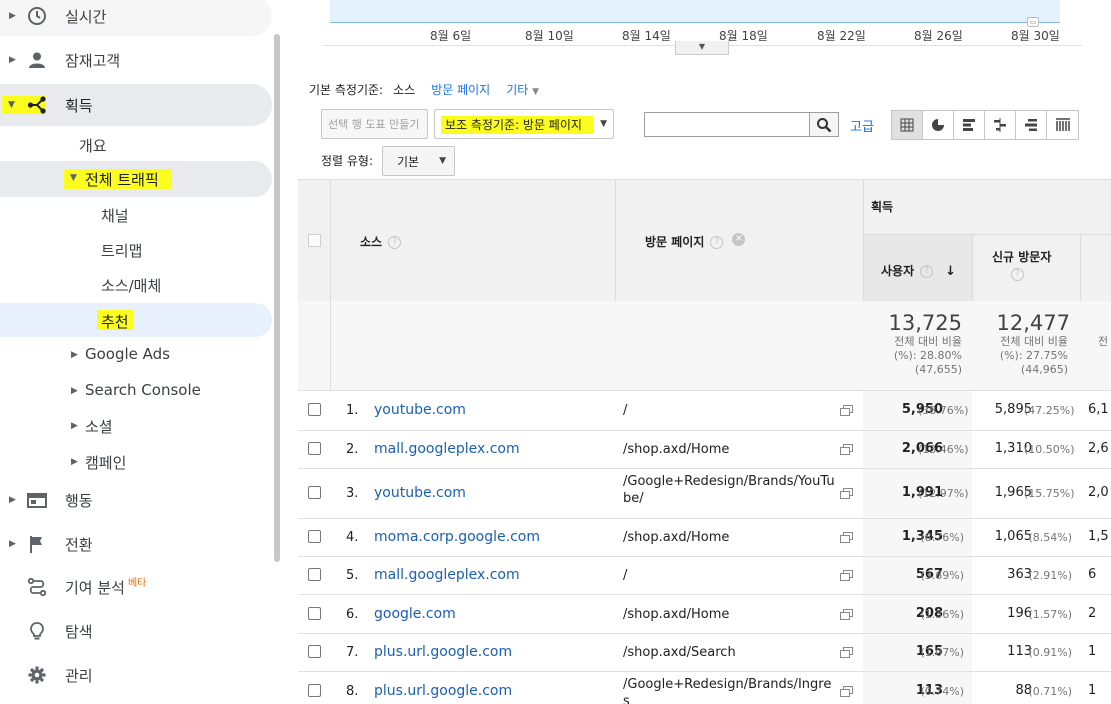 The width and height of the screenshot is (1111, 704). Describe the element at coordinates (122, 180) in the screenshot. I see `nav-sub-all-traffic: 전체 트래픽` at that location.